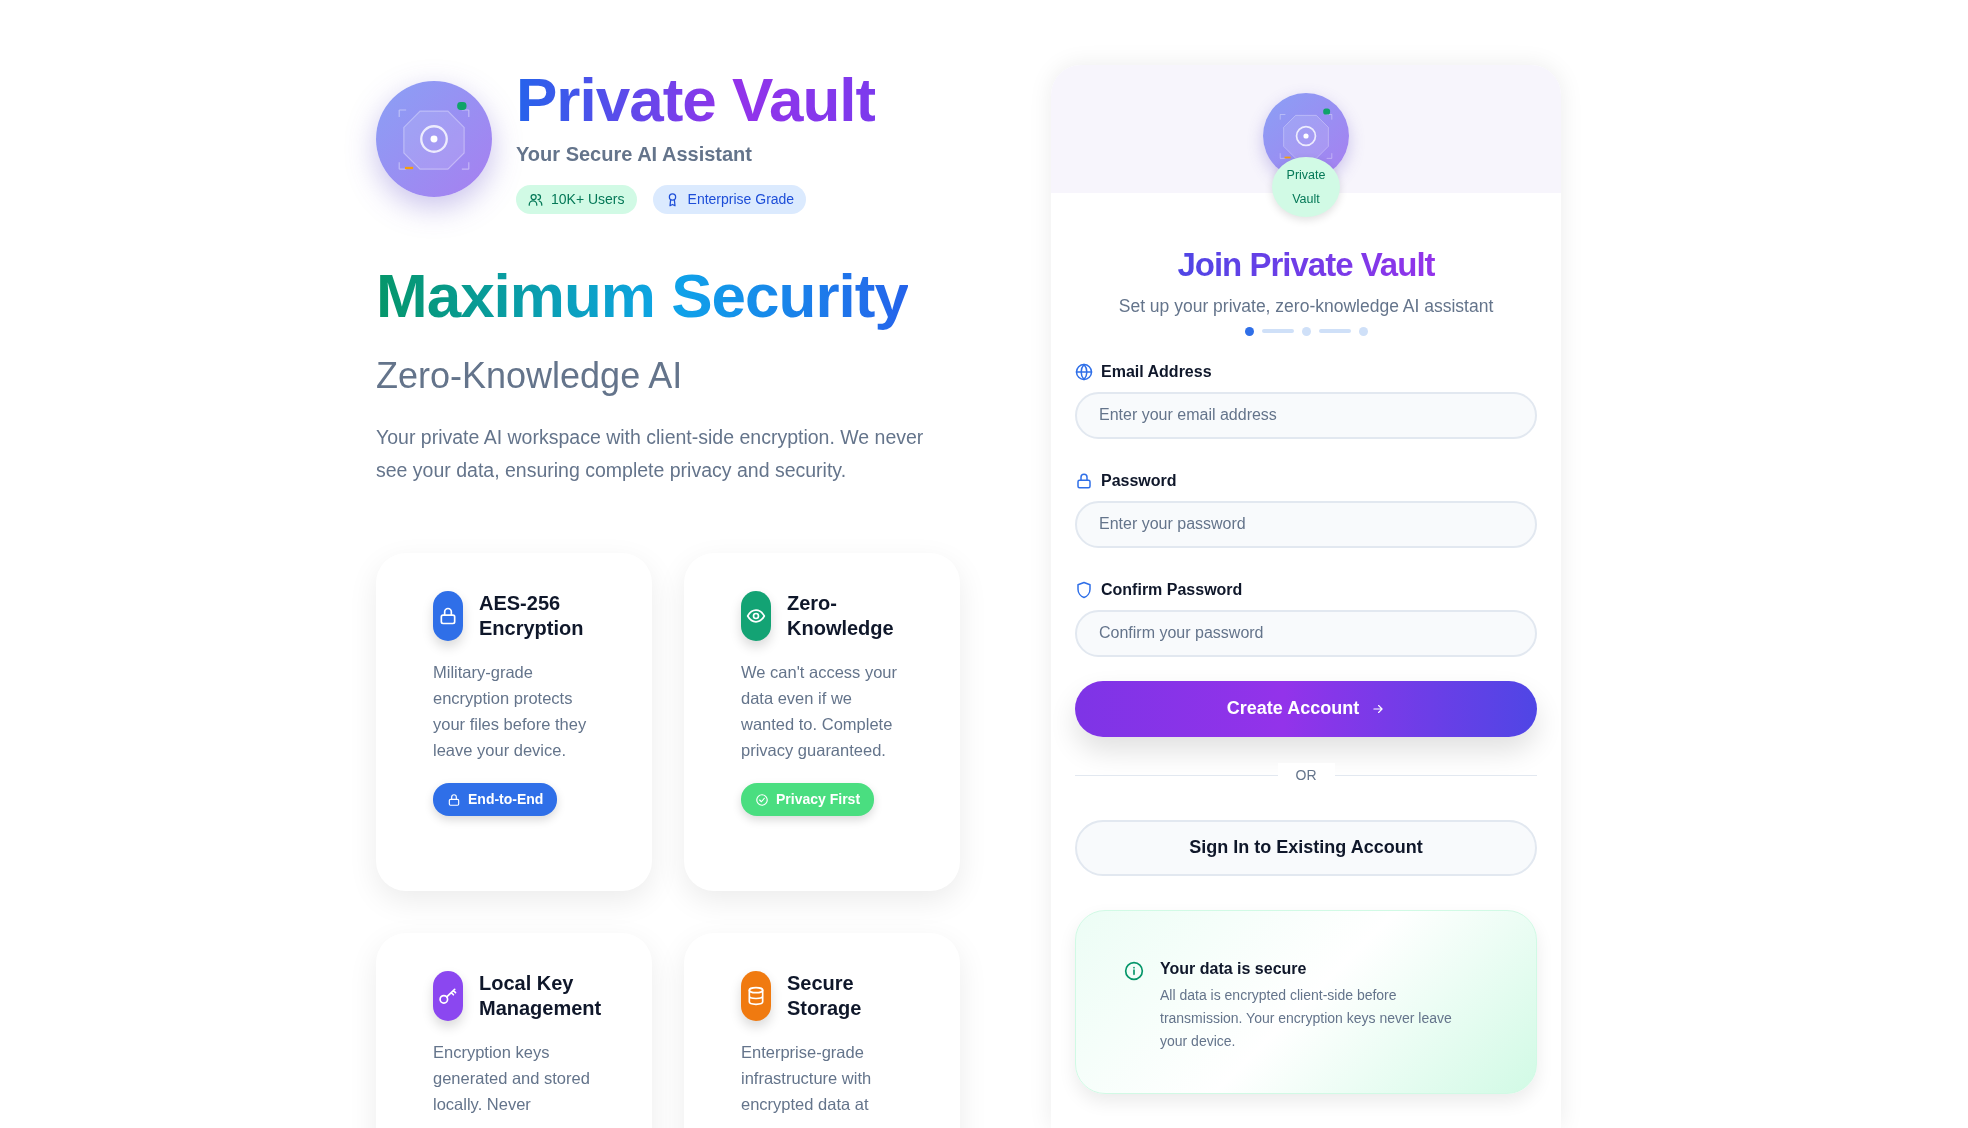 This screenshot has width=1968, height=1128. What do you see at coordinates (634, 154) in the screenshot?
I see `brand-tagline: Your Secure AI Assistant` at bounding box center [634, 154].